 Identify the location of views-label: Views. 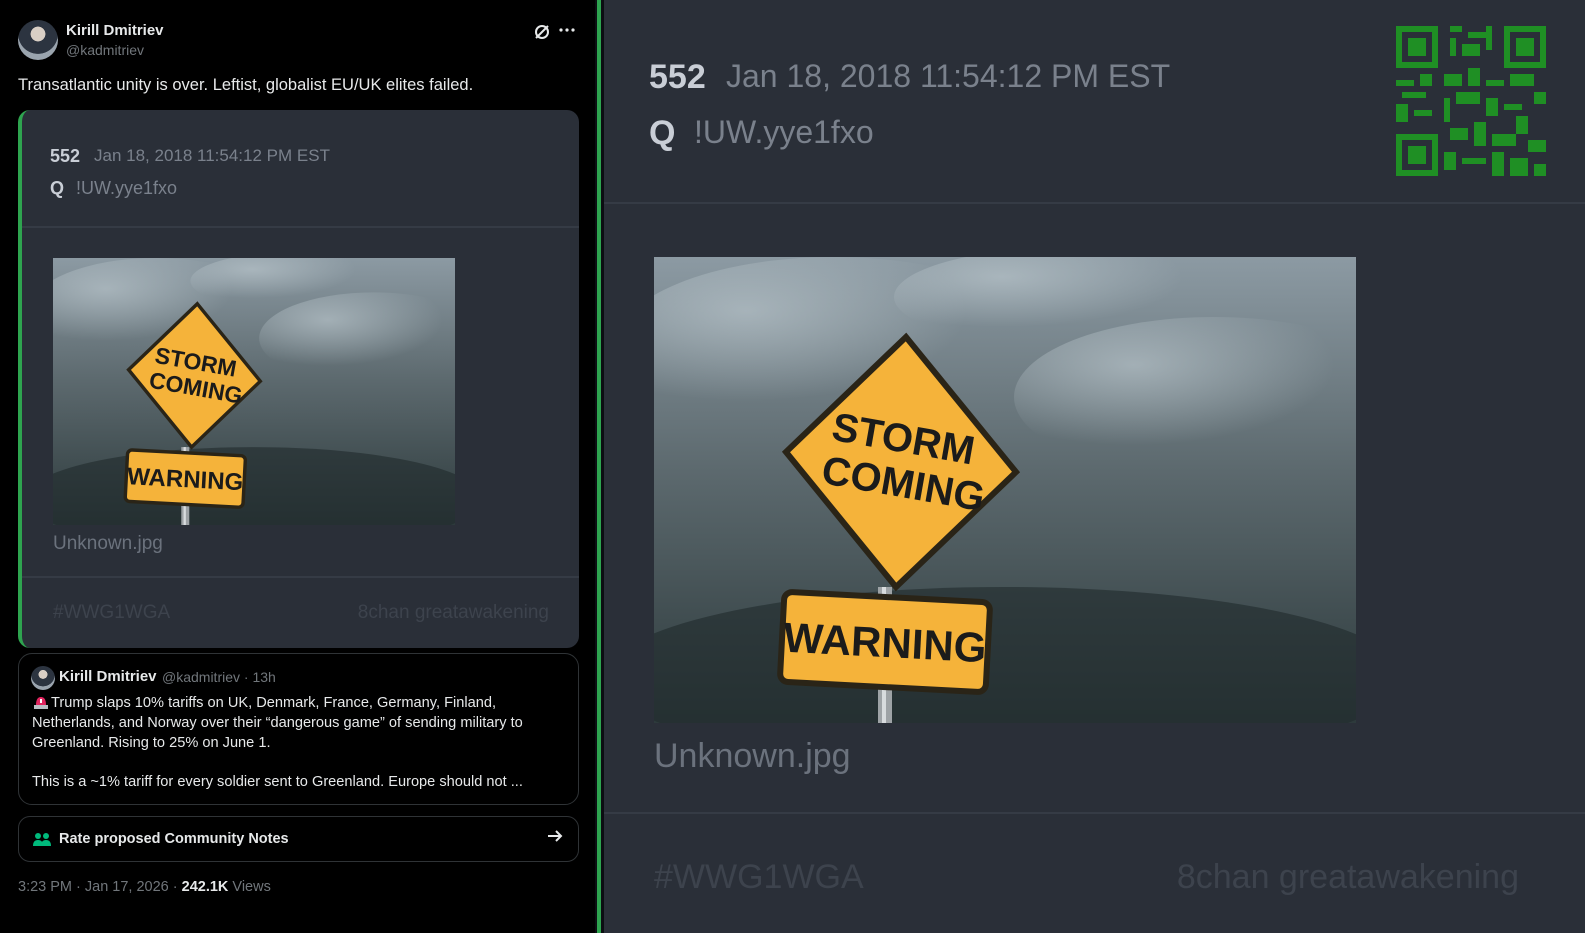
(249, 887).